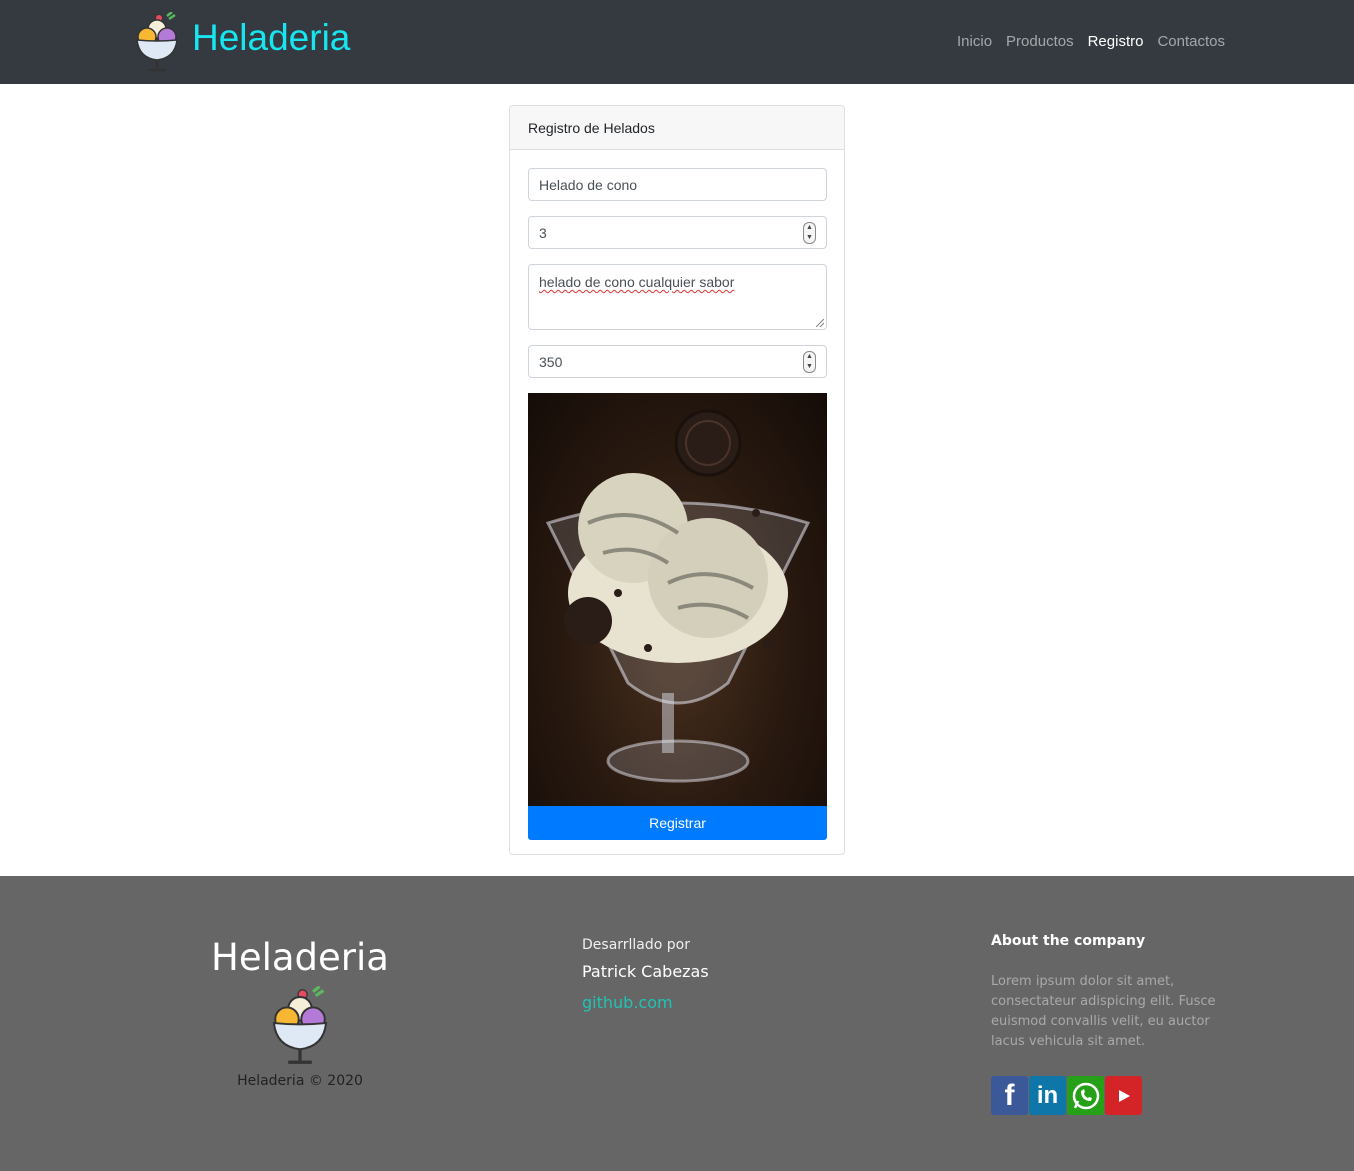 Image resolution: width=1354 pixels, height=1171 pixels. Describe the element at coordinates (974, 41) in the screenshot. I see `nav-link-inicio: Inicio` at that location.